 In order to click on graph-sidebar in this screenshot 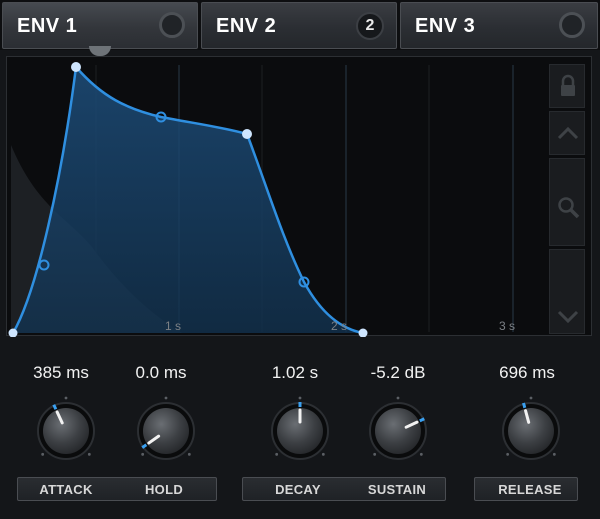, I will do `click(567, 199)`.